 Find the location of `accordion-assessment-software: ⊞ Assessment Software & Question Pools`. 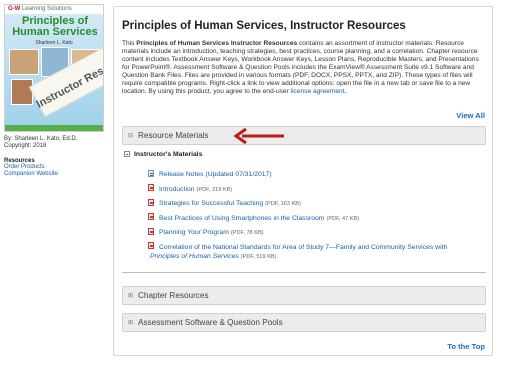

accordion-assessment-software: ⊞ Assessment Software & Question Pools is located at coordinates (304, 322).